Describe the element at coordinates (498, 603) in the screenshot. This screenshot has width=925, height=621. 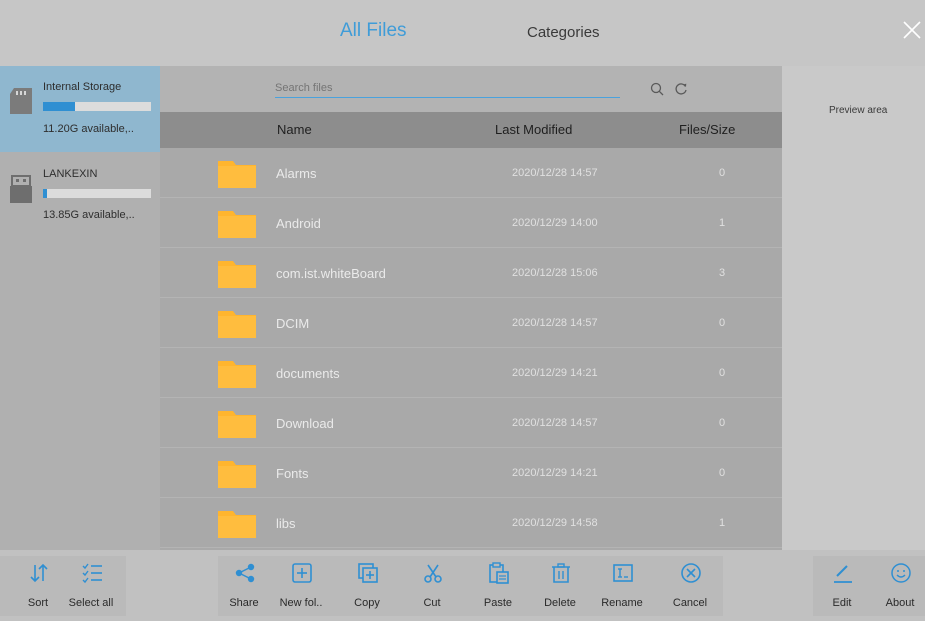
I see `paste-label: Paste` at that location.